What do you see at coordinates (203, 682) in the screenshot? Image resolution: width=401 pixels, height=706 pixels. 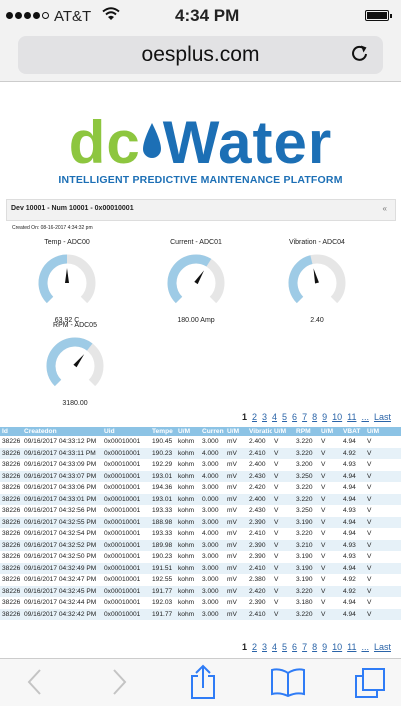 I see `share-icon` at bounding box center [203, 682].